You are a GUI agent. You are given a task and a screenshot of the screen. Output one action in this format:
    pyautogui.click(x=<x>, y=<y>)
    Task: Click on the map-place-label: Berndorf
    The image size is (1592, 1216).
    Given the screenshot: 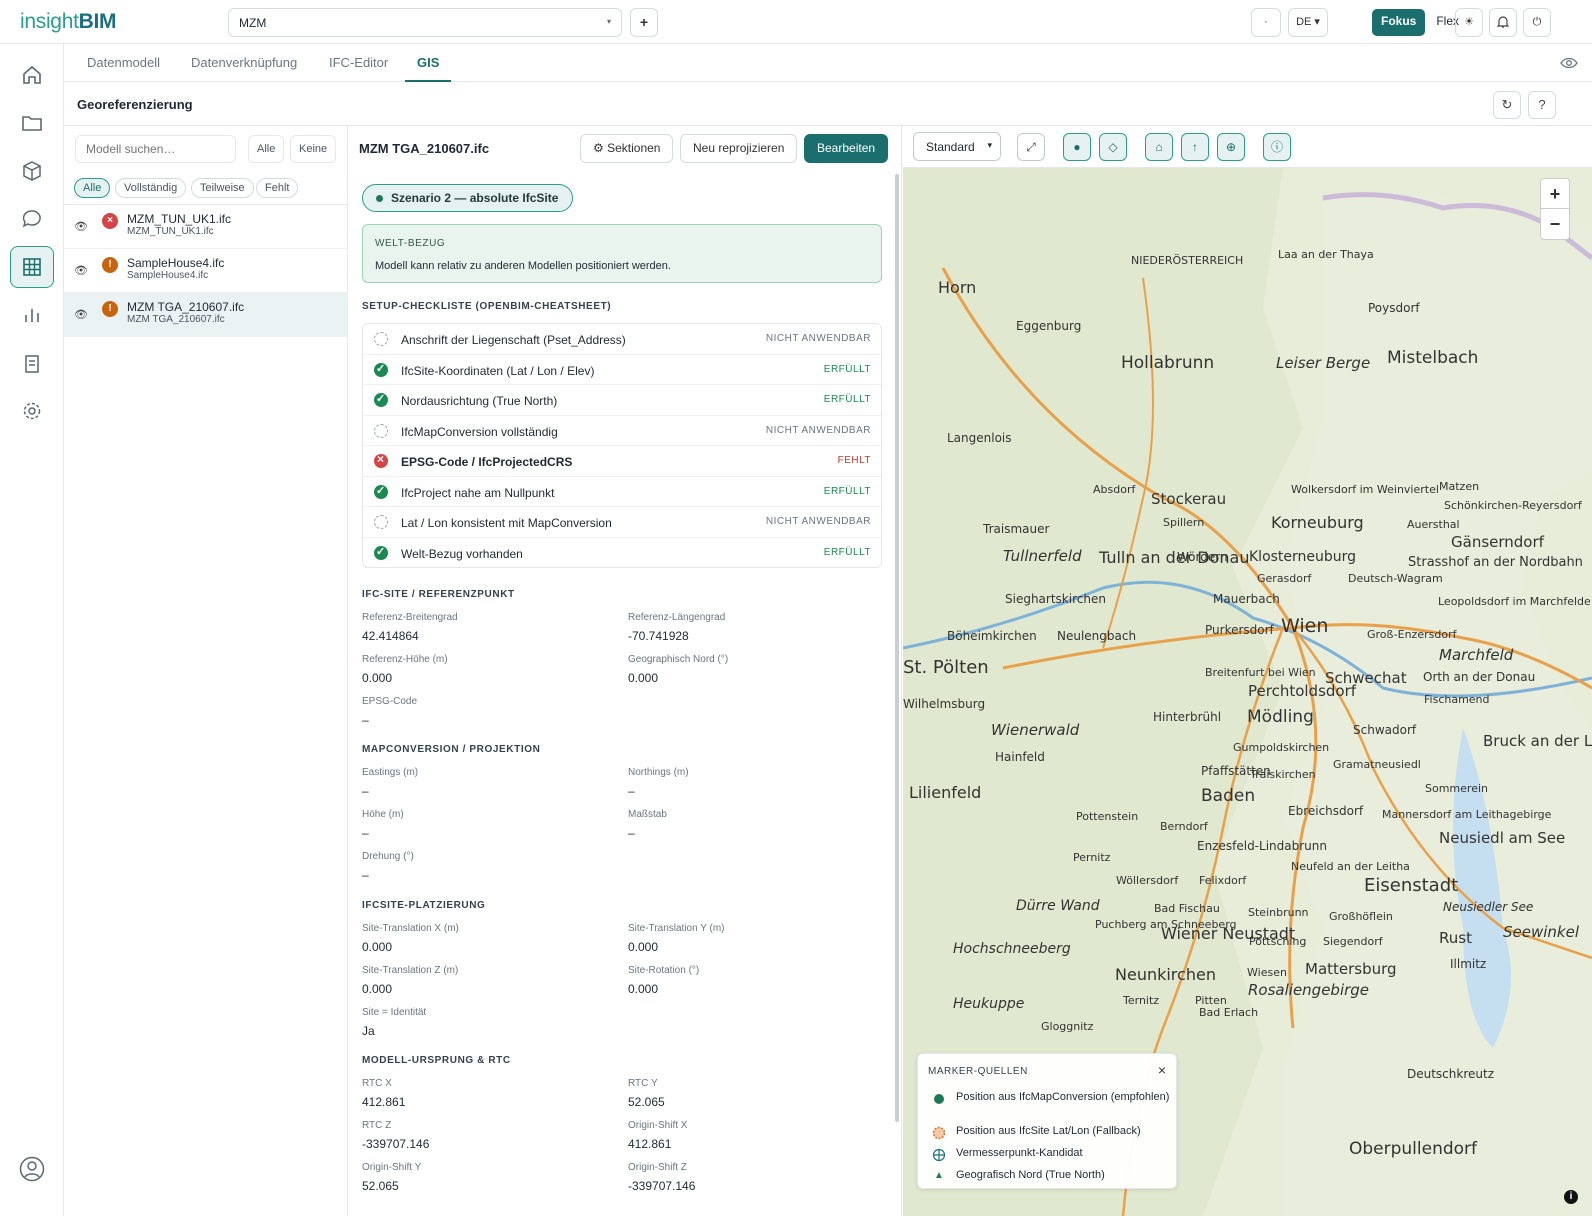 What is the action you would take?
    pyautogui.click(x=1184, y=826)
    